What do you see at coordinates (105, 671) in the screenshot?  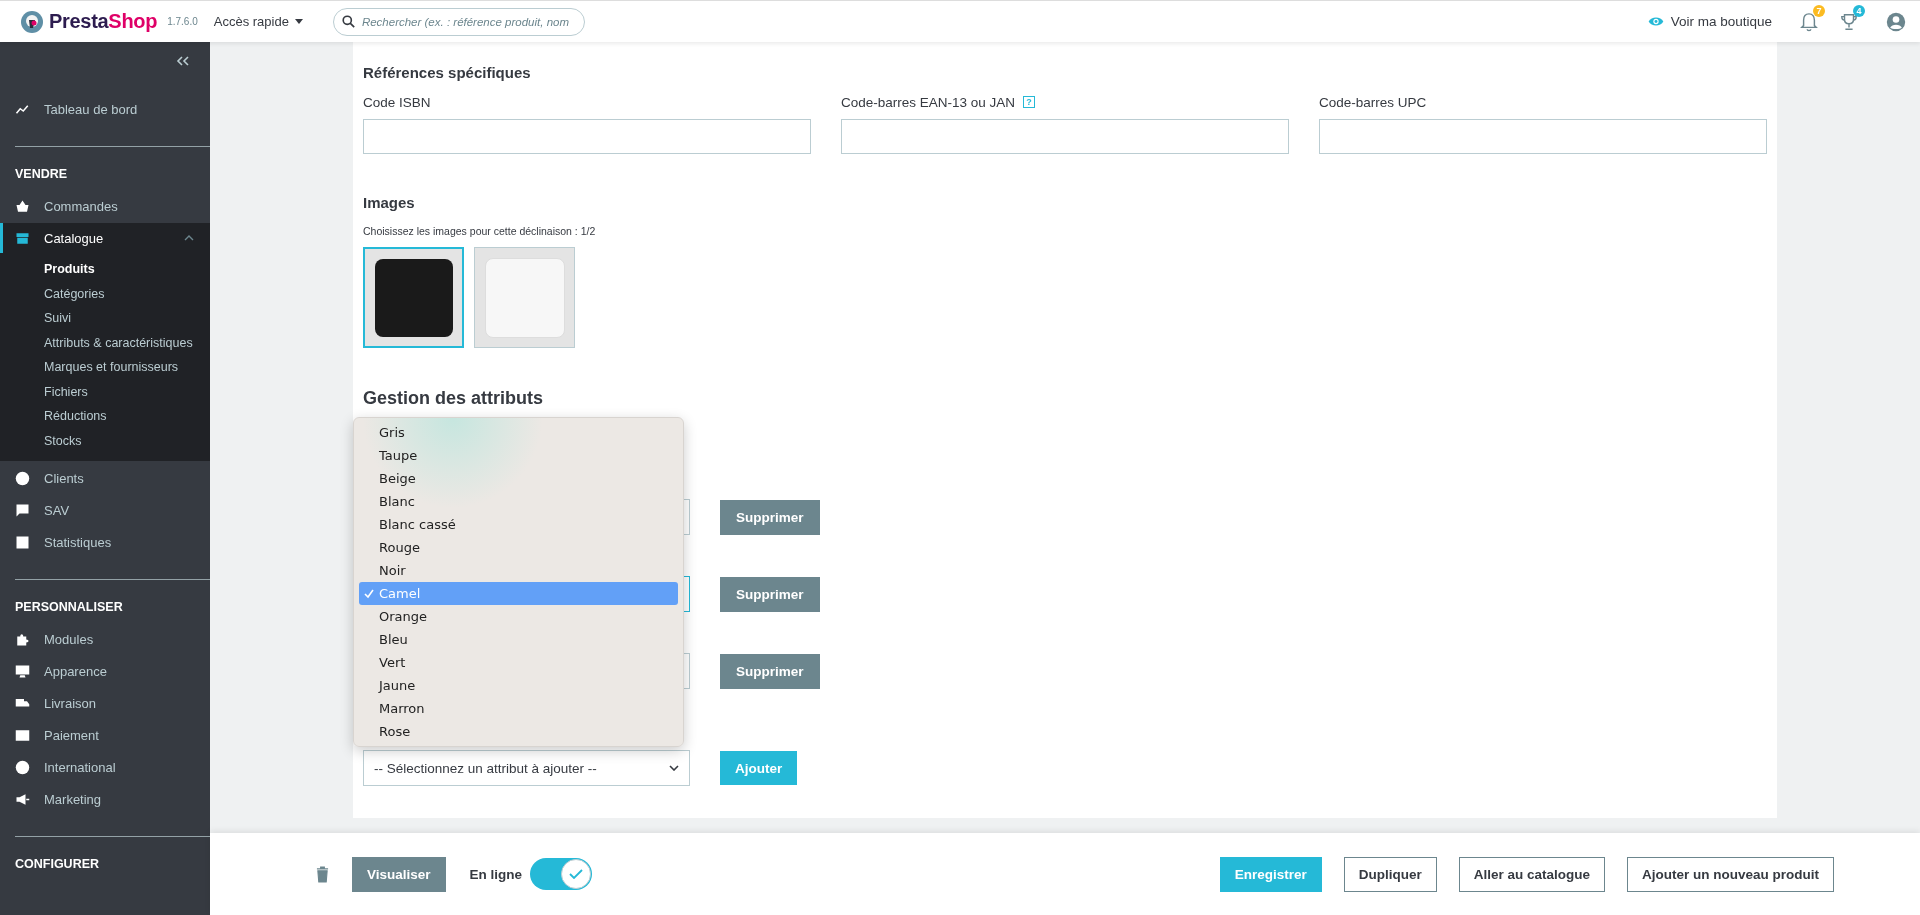 I see `sidebar-item: Apparence` at bounding box center [105, 671].